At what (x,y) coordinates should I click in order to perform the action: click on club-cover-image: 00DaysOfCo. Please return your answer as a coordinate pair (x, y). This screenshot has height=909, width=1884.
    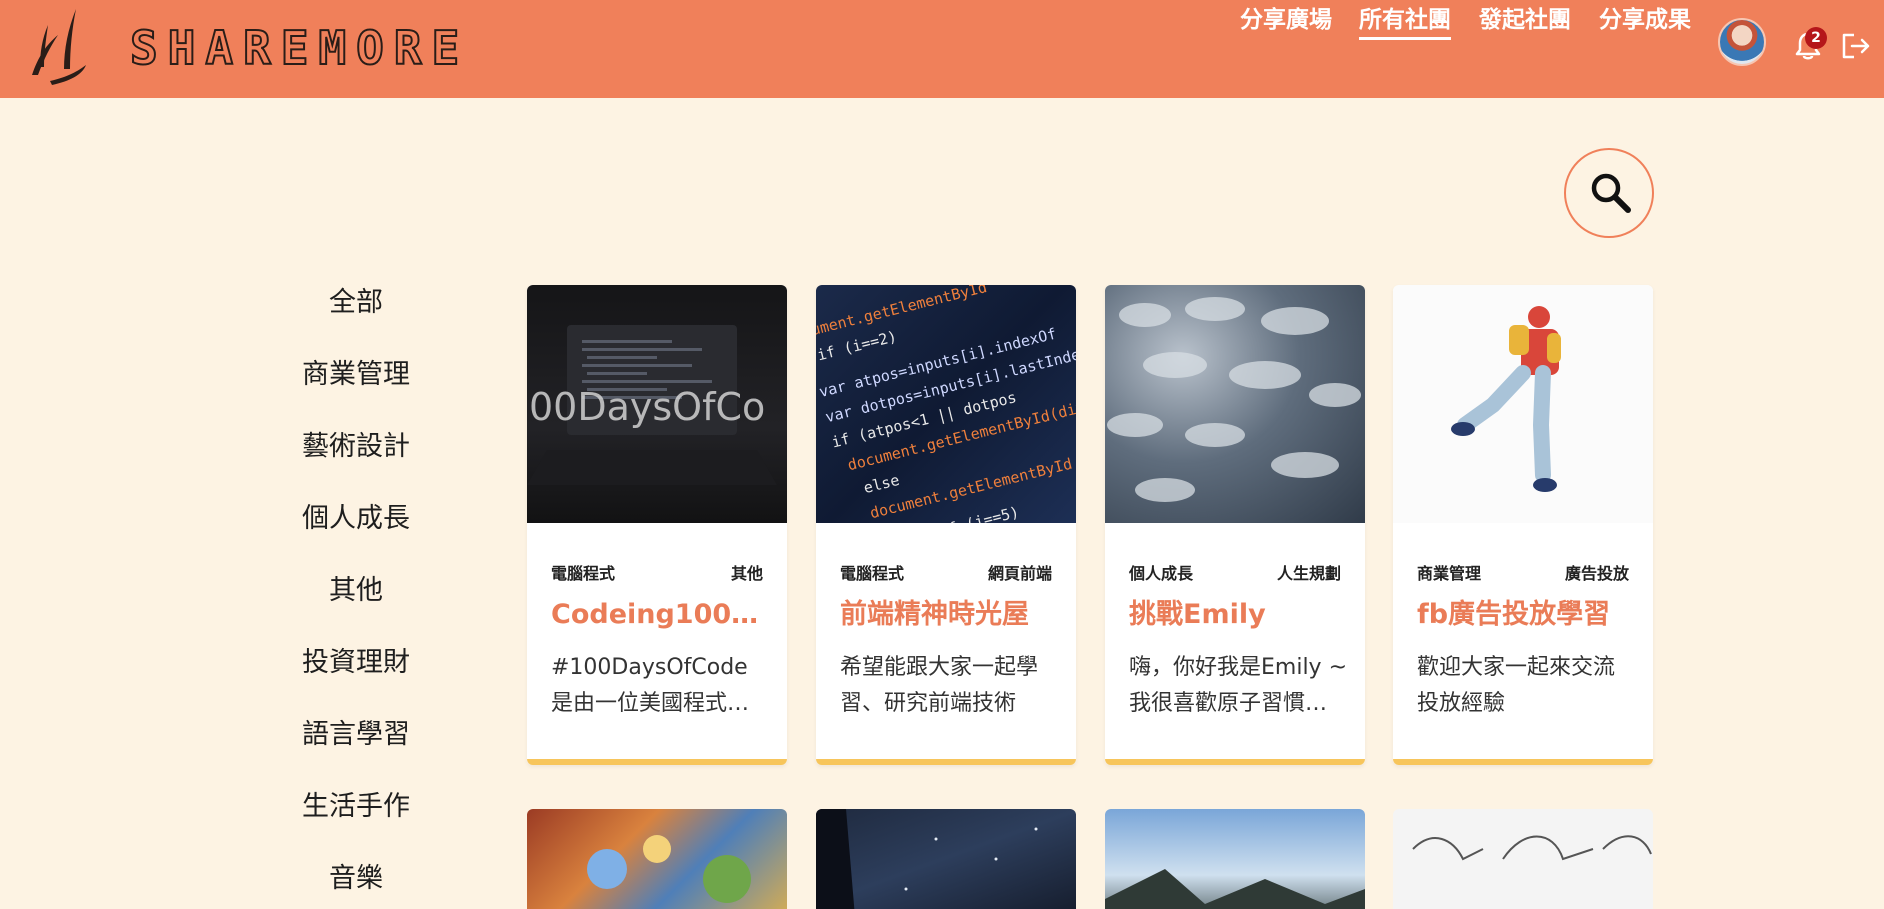
    Looking at the image, I should click on (657, 404).